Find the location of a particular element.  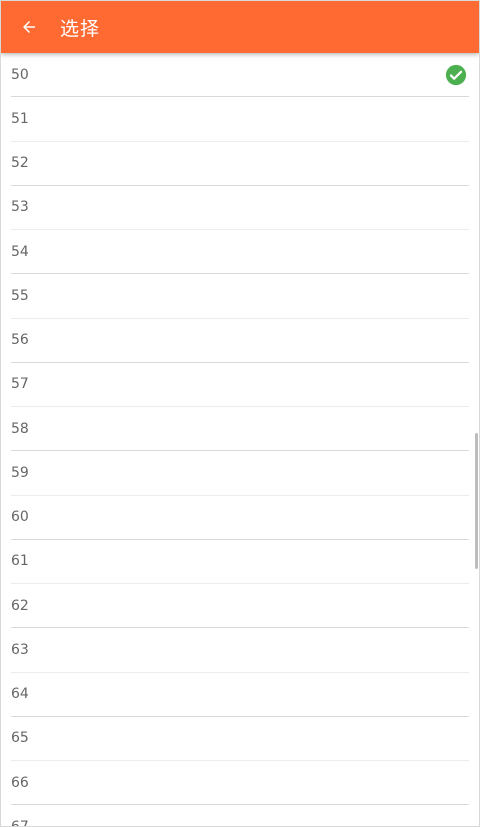

check-circle-icon is located at coordinates (456, 75).